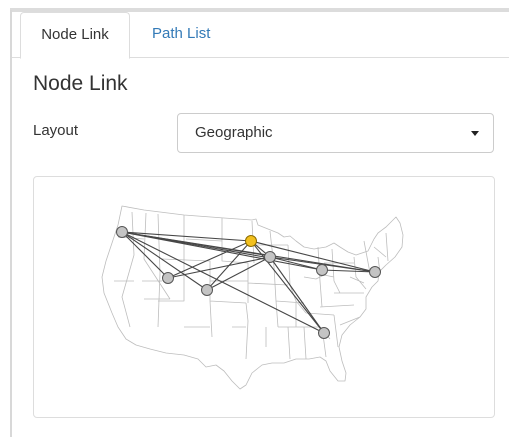 The height and width of the screenshot is (437, 509). I want to click on nodes, so click(248, 282).